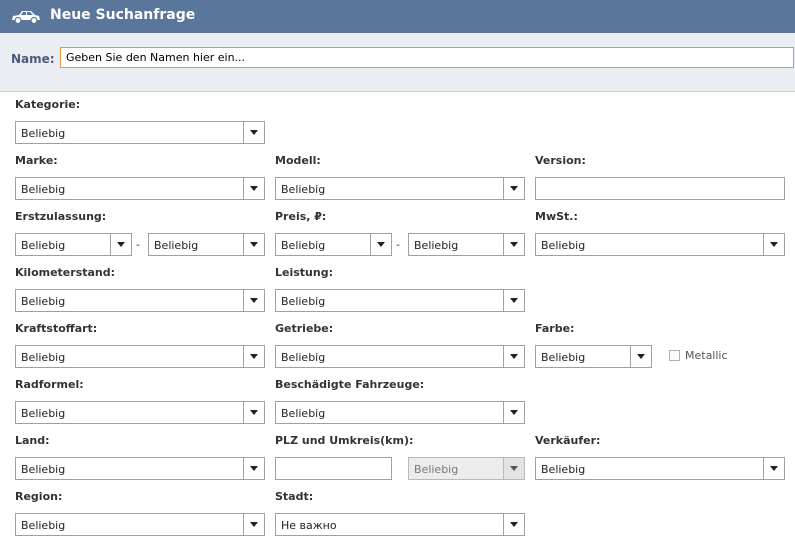  I want to click on modell-value: Beliebig, so click(303, 189).